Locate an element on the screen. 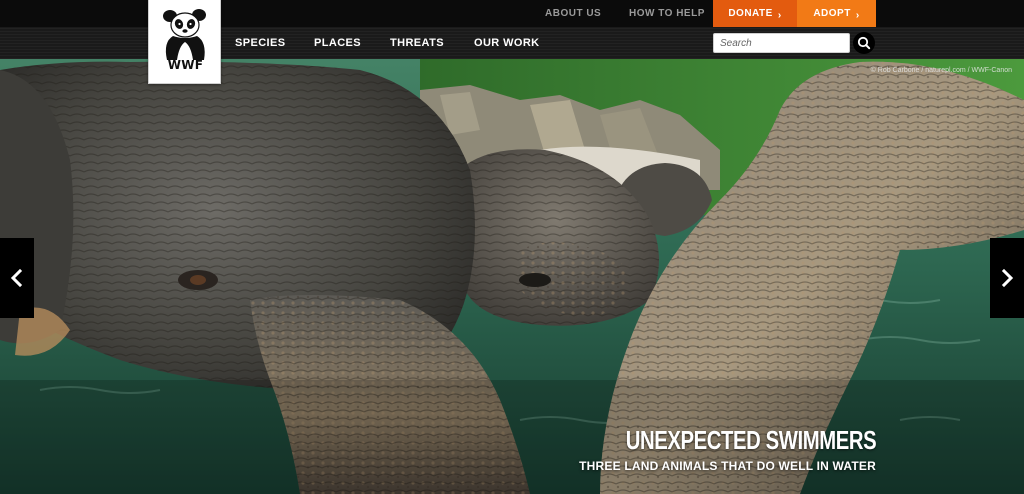  about-us-link: ABOUT US is located at coordinates (573, 13).